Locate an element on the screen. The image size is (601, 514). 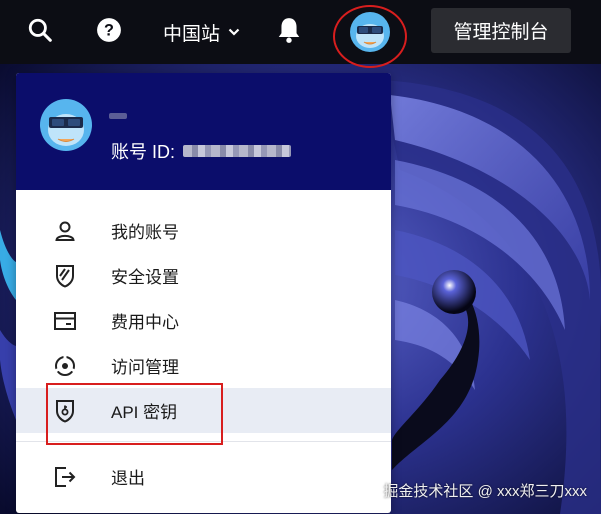
management-console-button: 管理控制台 is located at coordinates (501, 30).